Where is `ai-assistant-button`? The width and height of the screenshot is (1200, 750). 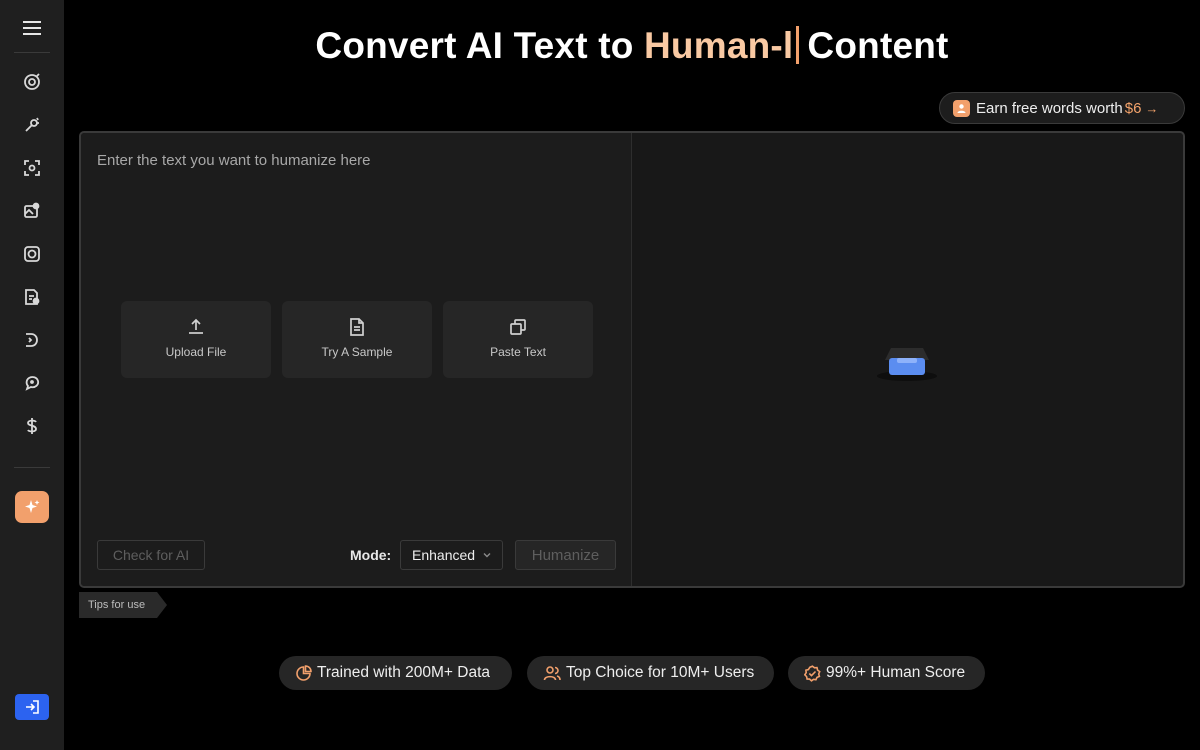 ai-assistant-button is located at coordinates (32, 507).